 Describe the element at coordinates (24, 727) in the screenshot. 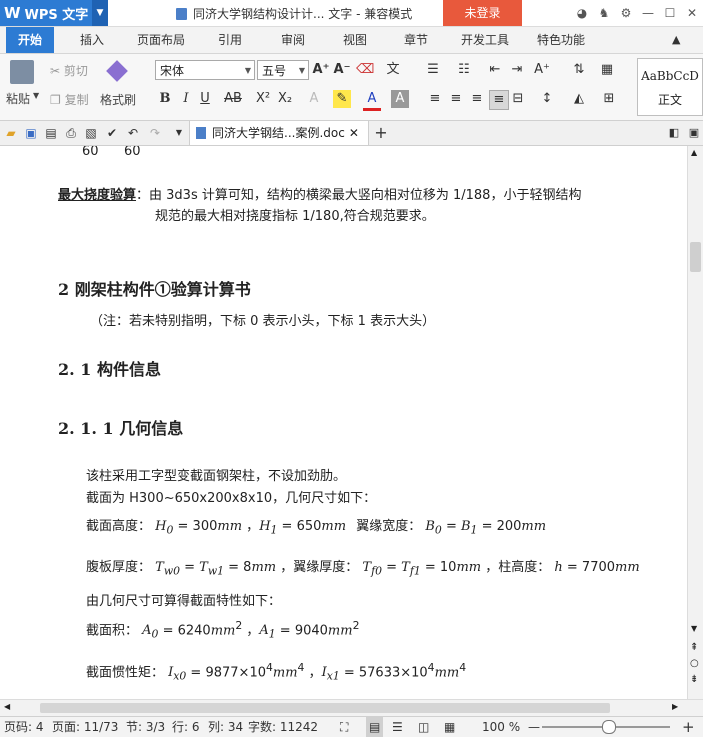

I see `status-page-code: 页码: 4` at that location.